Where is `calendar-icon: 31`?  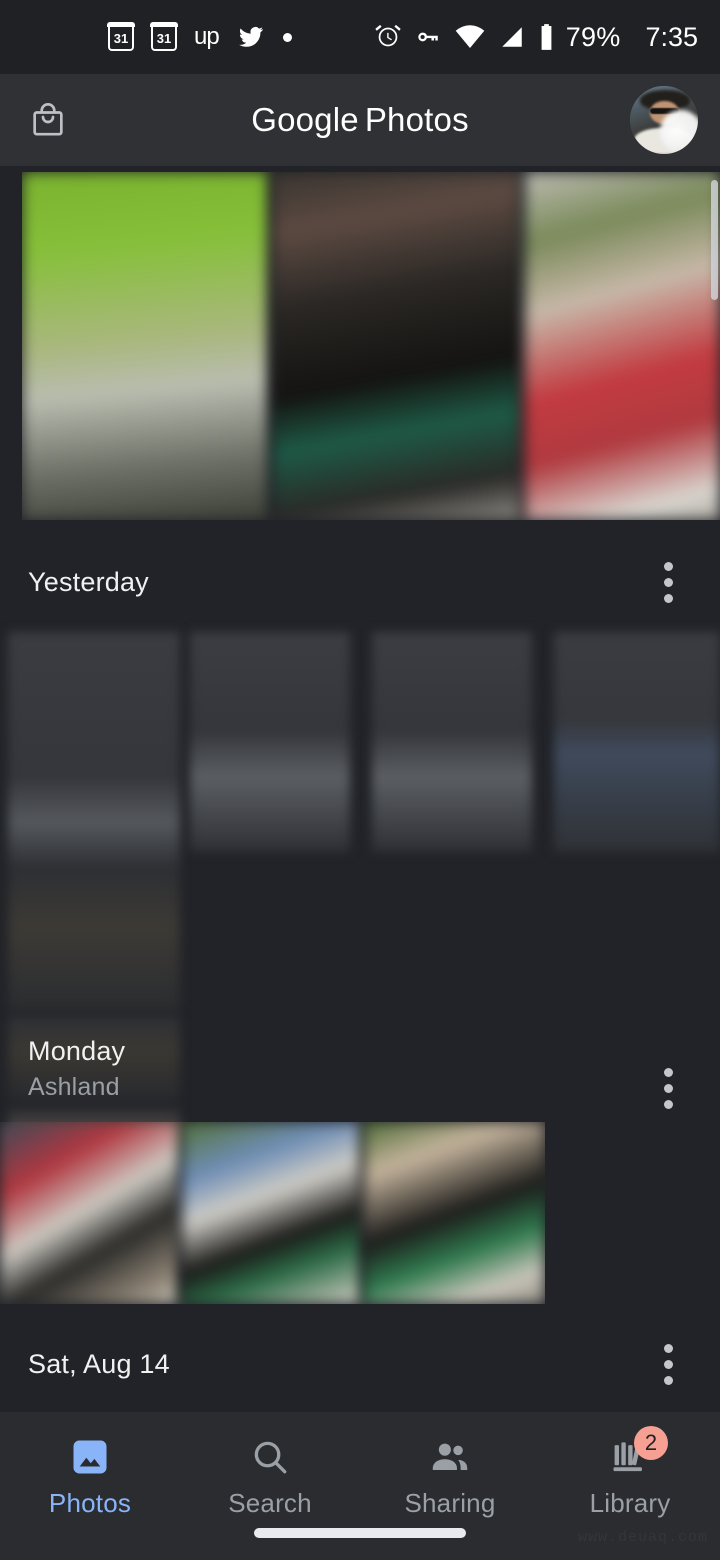 calendar-icon: 31 is located at coordinates (121, 36).